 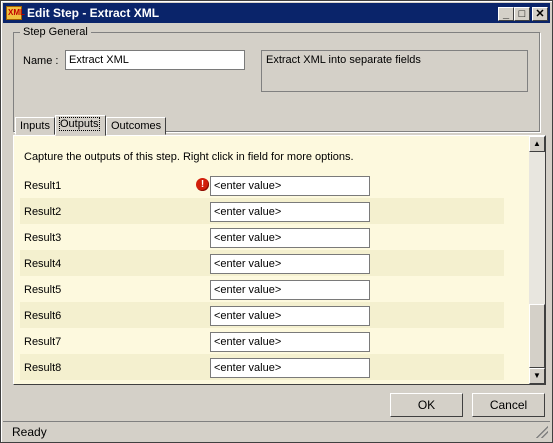 What do you see at coordinates (537, 144) in the screenshot?
I see `scroll-up-arrow-icon: ▲` at bounding box center [537, 144].